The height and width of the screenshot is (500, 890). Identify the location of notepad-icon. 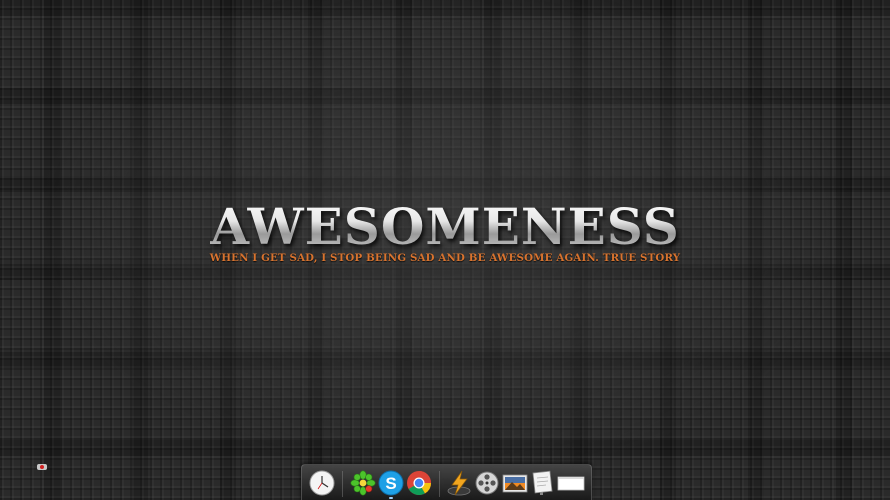
(543, 483).